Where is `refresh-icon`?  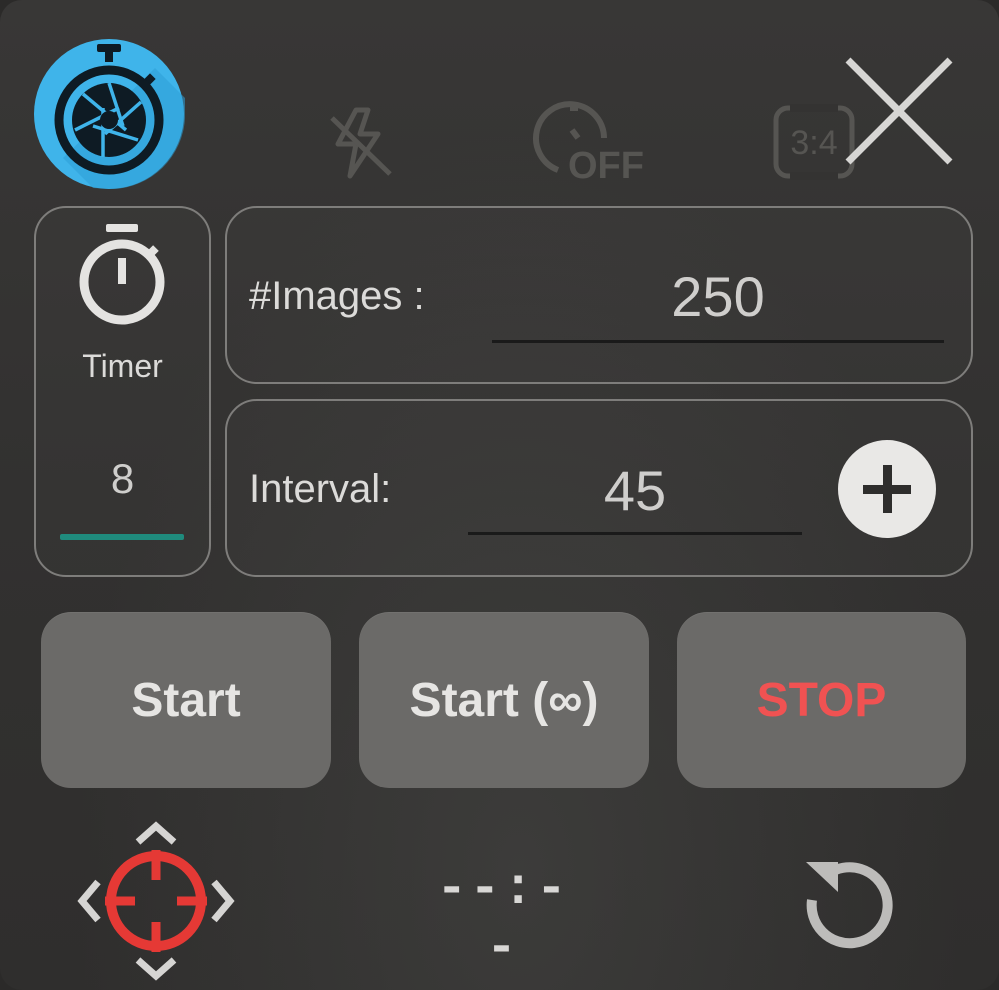 refresh-icon is located at coordinates (849, 905).